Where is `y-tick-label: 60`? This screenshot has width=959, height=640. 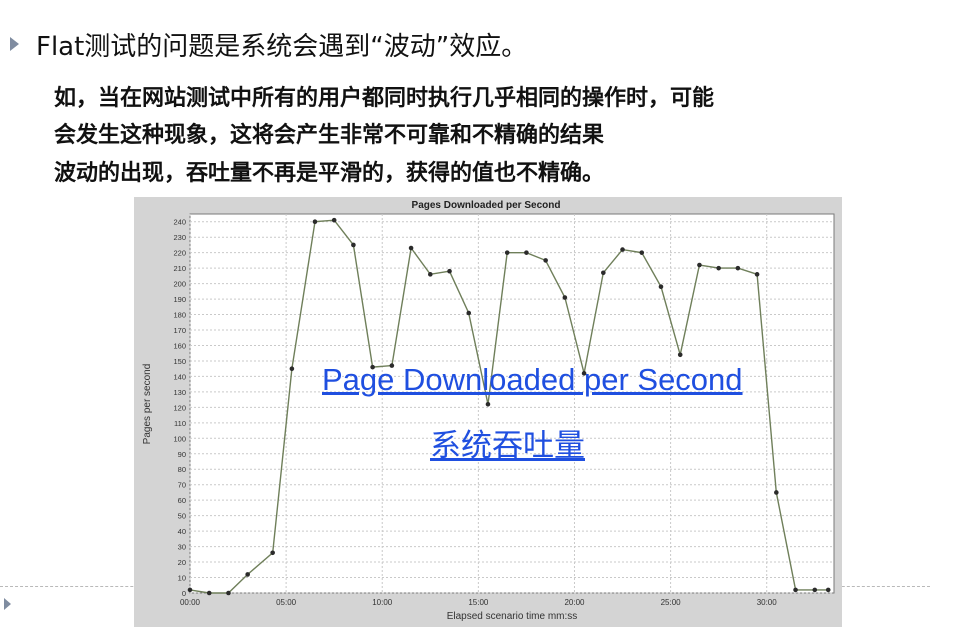
y-tick-label: 60 is located at coordinates (182, 500).